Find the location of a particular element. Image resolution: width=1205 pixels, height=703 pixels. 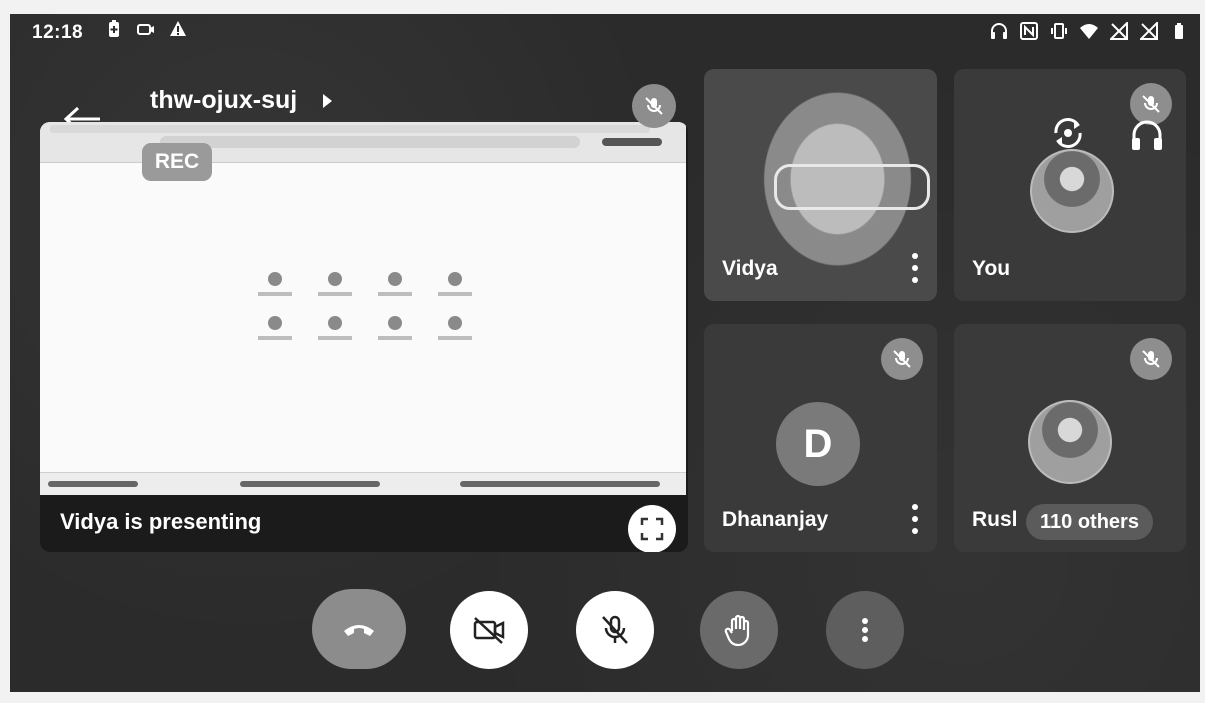

vibrate-icon is located at coordinates (1059, 31).